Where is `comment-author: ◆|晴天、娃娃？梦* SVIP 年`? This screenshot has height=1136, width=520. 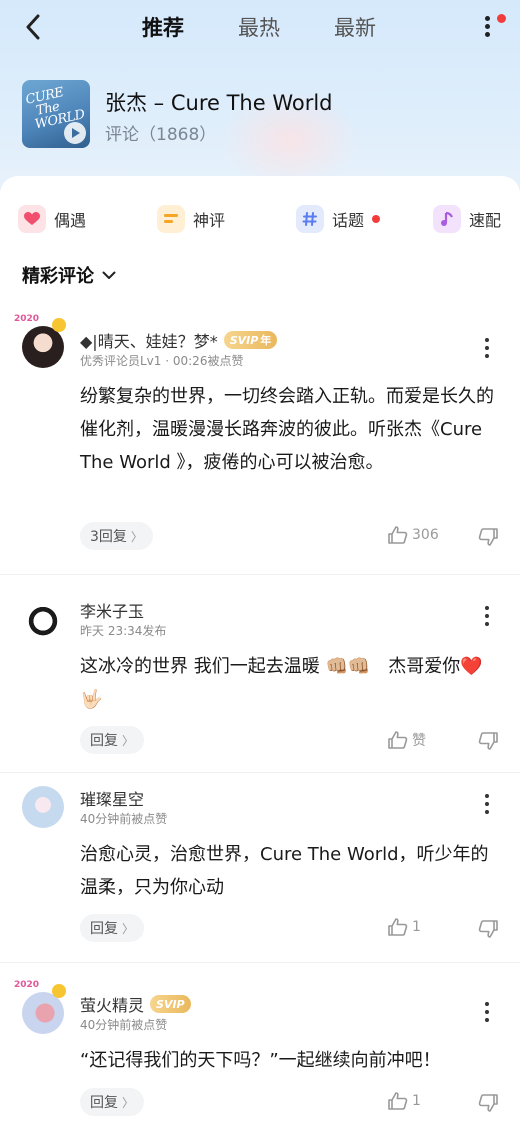
comment-author: ◆|晴天、娃娃？梦* SVIP 年 is located at coordinates (179, 340).